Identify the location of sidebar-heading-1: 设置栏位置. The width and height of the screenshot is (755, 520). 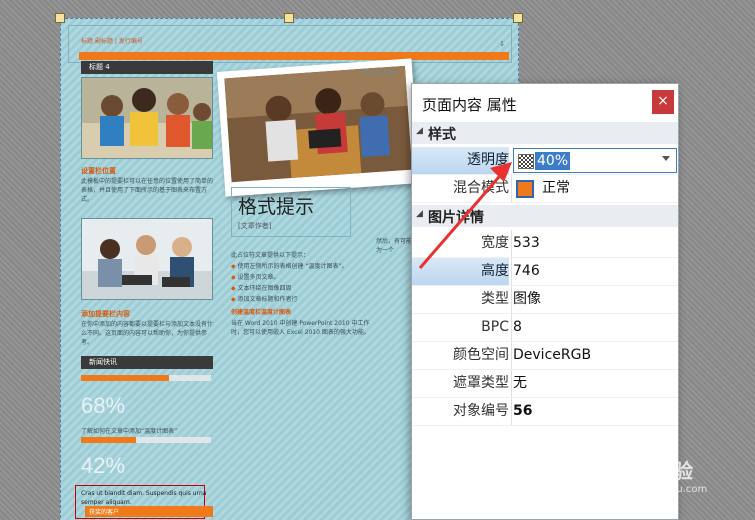
(98, 171).